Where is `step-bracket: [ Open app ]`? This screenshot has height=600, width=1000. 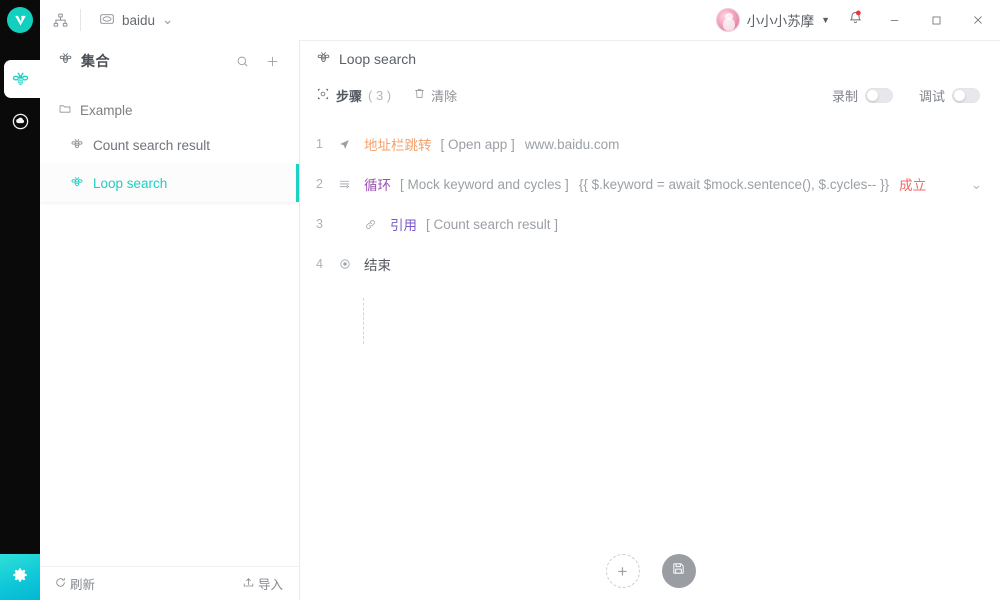 step-bracket: [ Open app ] is located at coordinates (477, 144).